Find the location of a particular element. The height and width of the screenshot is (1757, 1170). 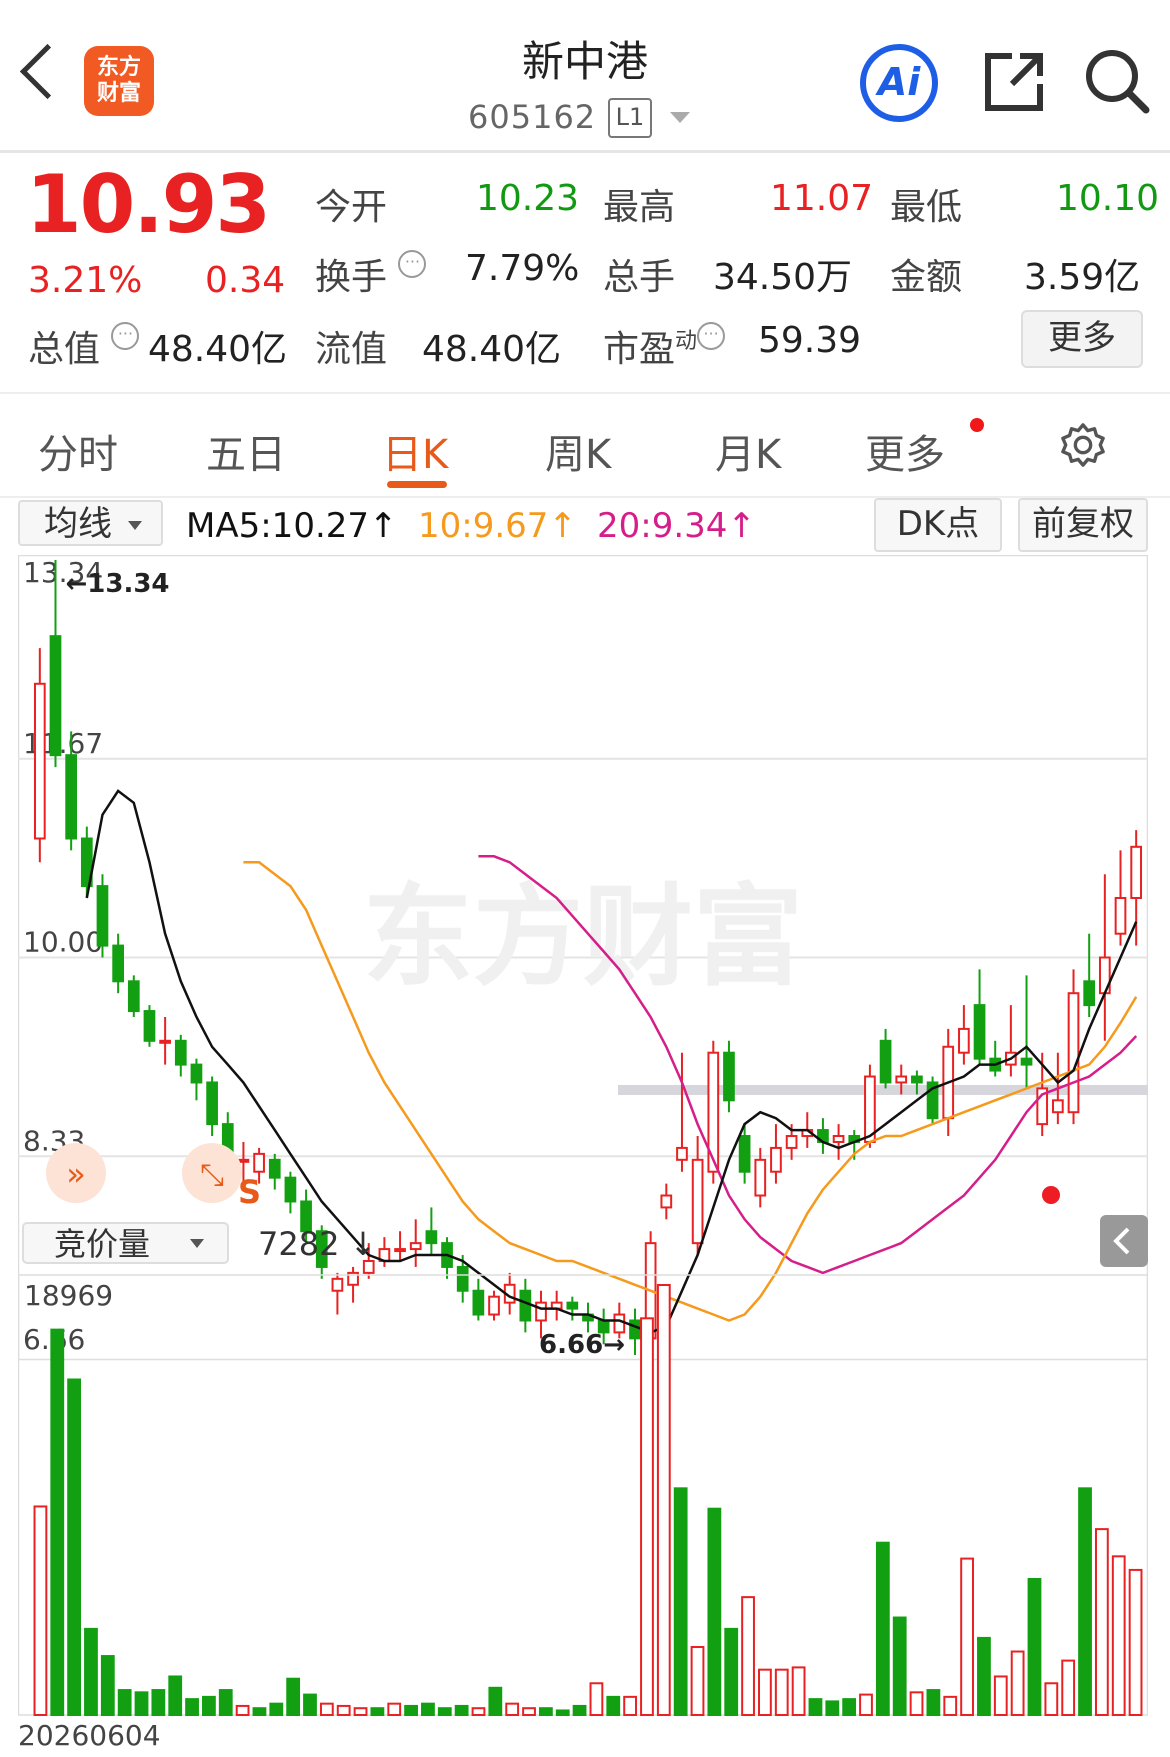

tab-five-day: 五日 is located at coordinates (246, 451).